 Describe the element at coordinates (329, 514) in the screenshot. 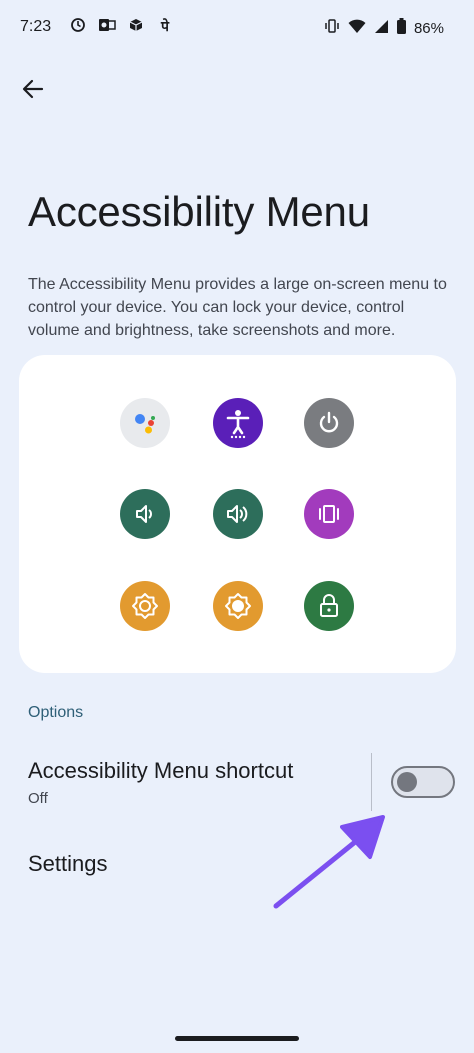

I see `recent-apps-icon` at that location.